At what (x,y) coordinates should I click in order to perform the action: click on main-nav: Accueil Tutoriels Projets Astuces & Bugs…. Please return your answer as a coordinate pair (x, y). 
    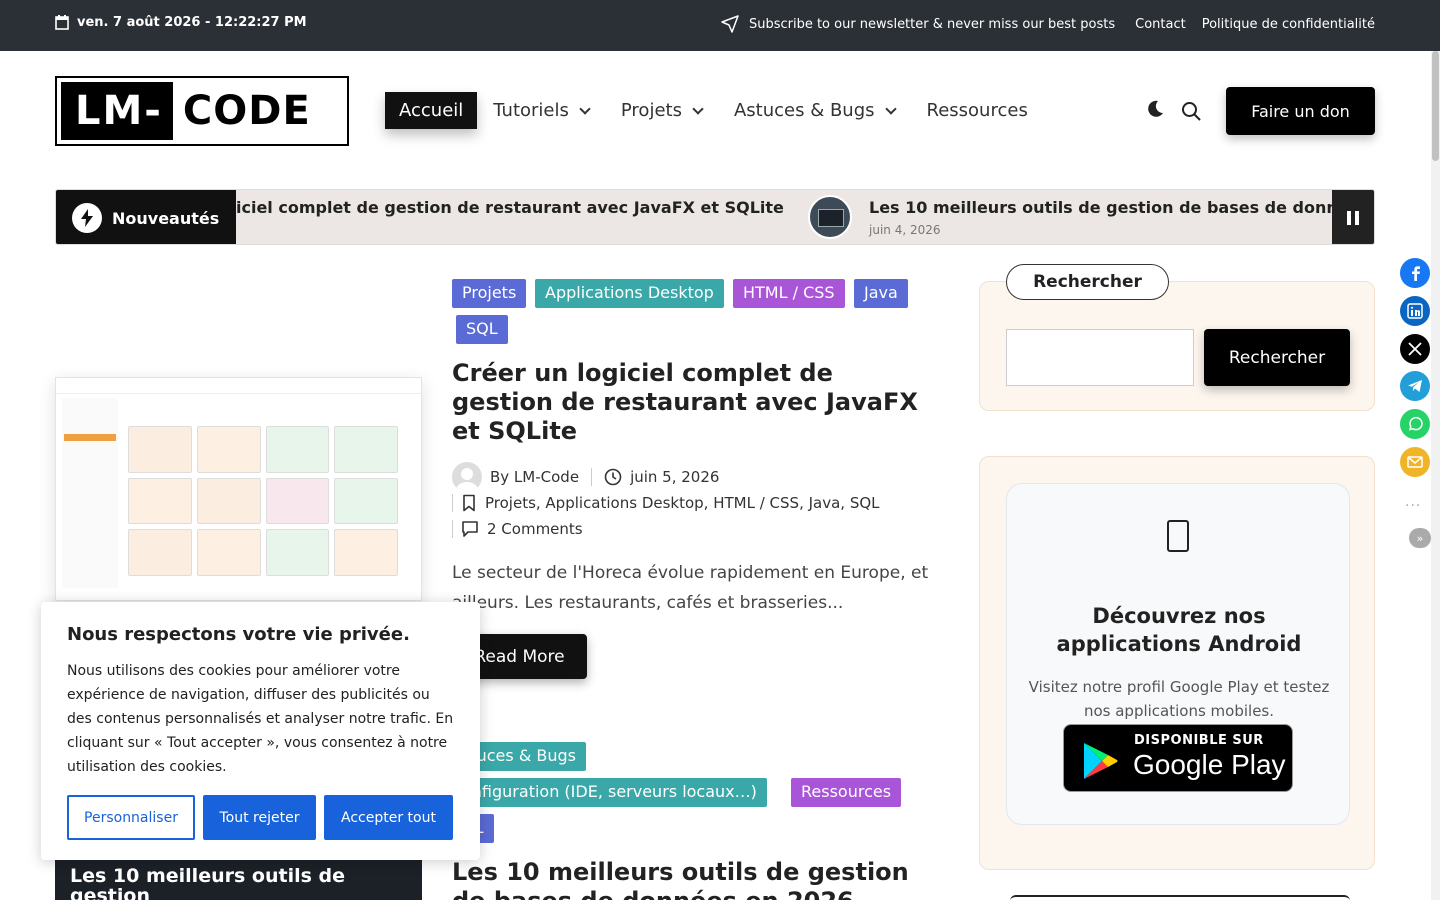
    Looking at the image, I should click on (714, 110).